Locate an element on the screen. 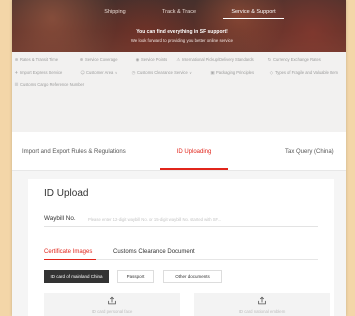 The image size is (355, 316). quick-link-customer-area: Customer Area is located at coordinates (98, 72).